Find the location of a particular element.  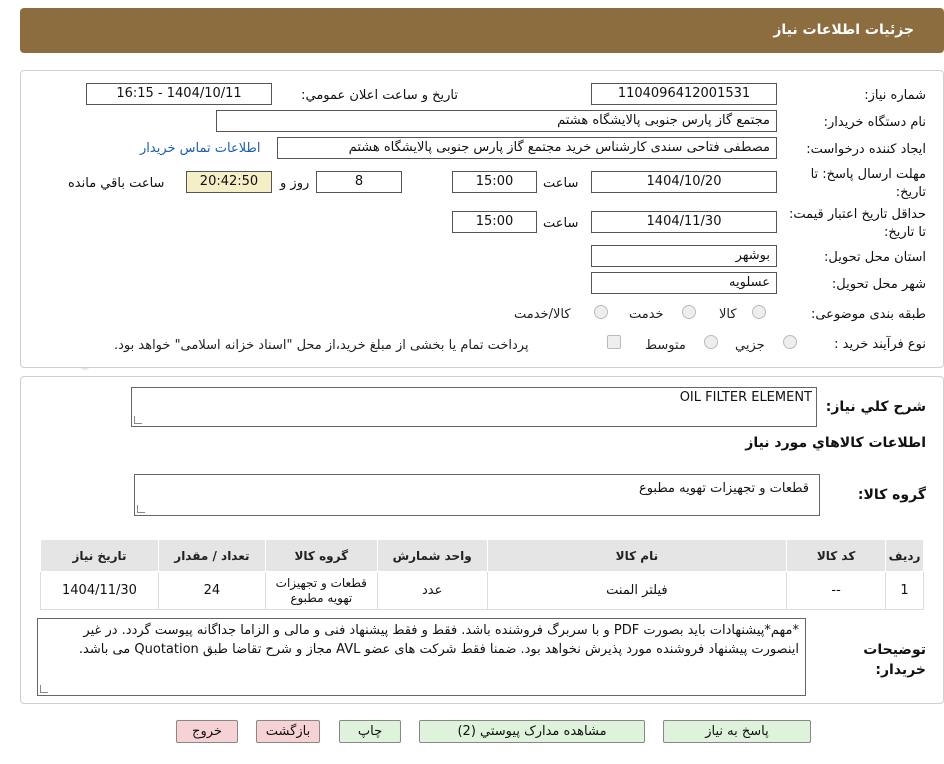

remaining-label: ساعت باقي مانده is located at coordinates (116, 183).